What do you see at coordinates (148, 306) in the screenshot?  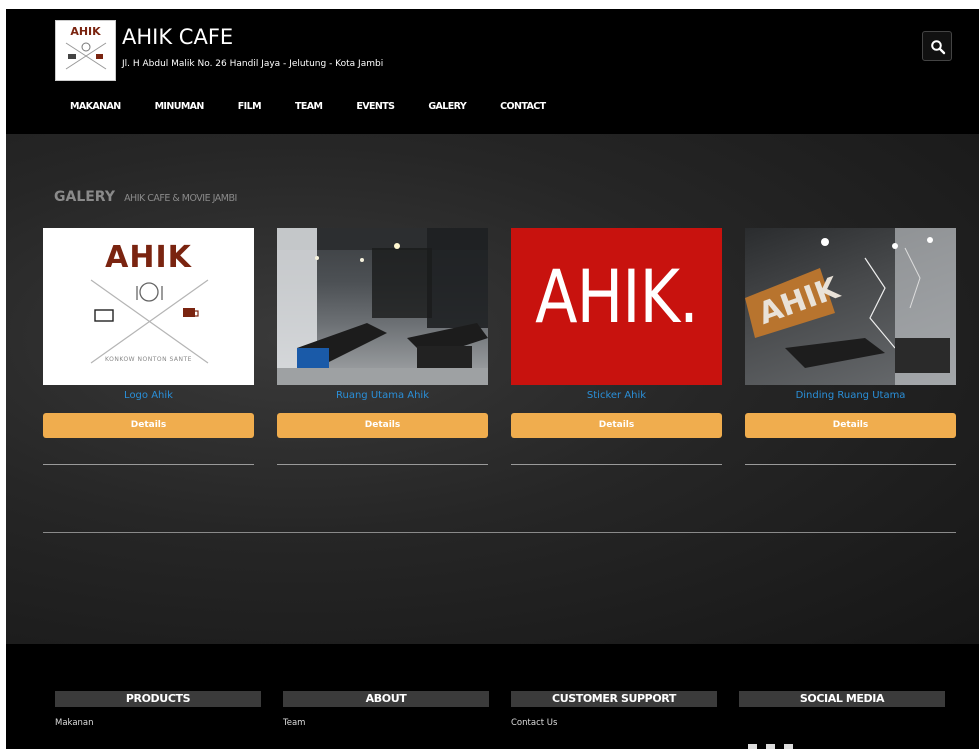 I see `card-image: AHIK KONKOW NONTON SANTE` at bounding box center [148, 306].